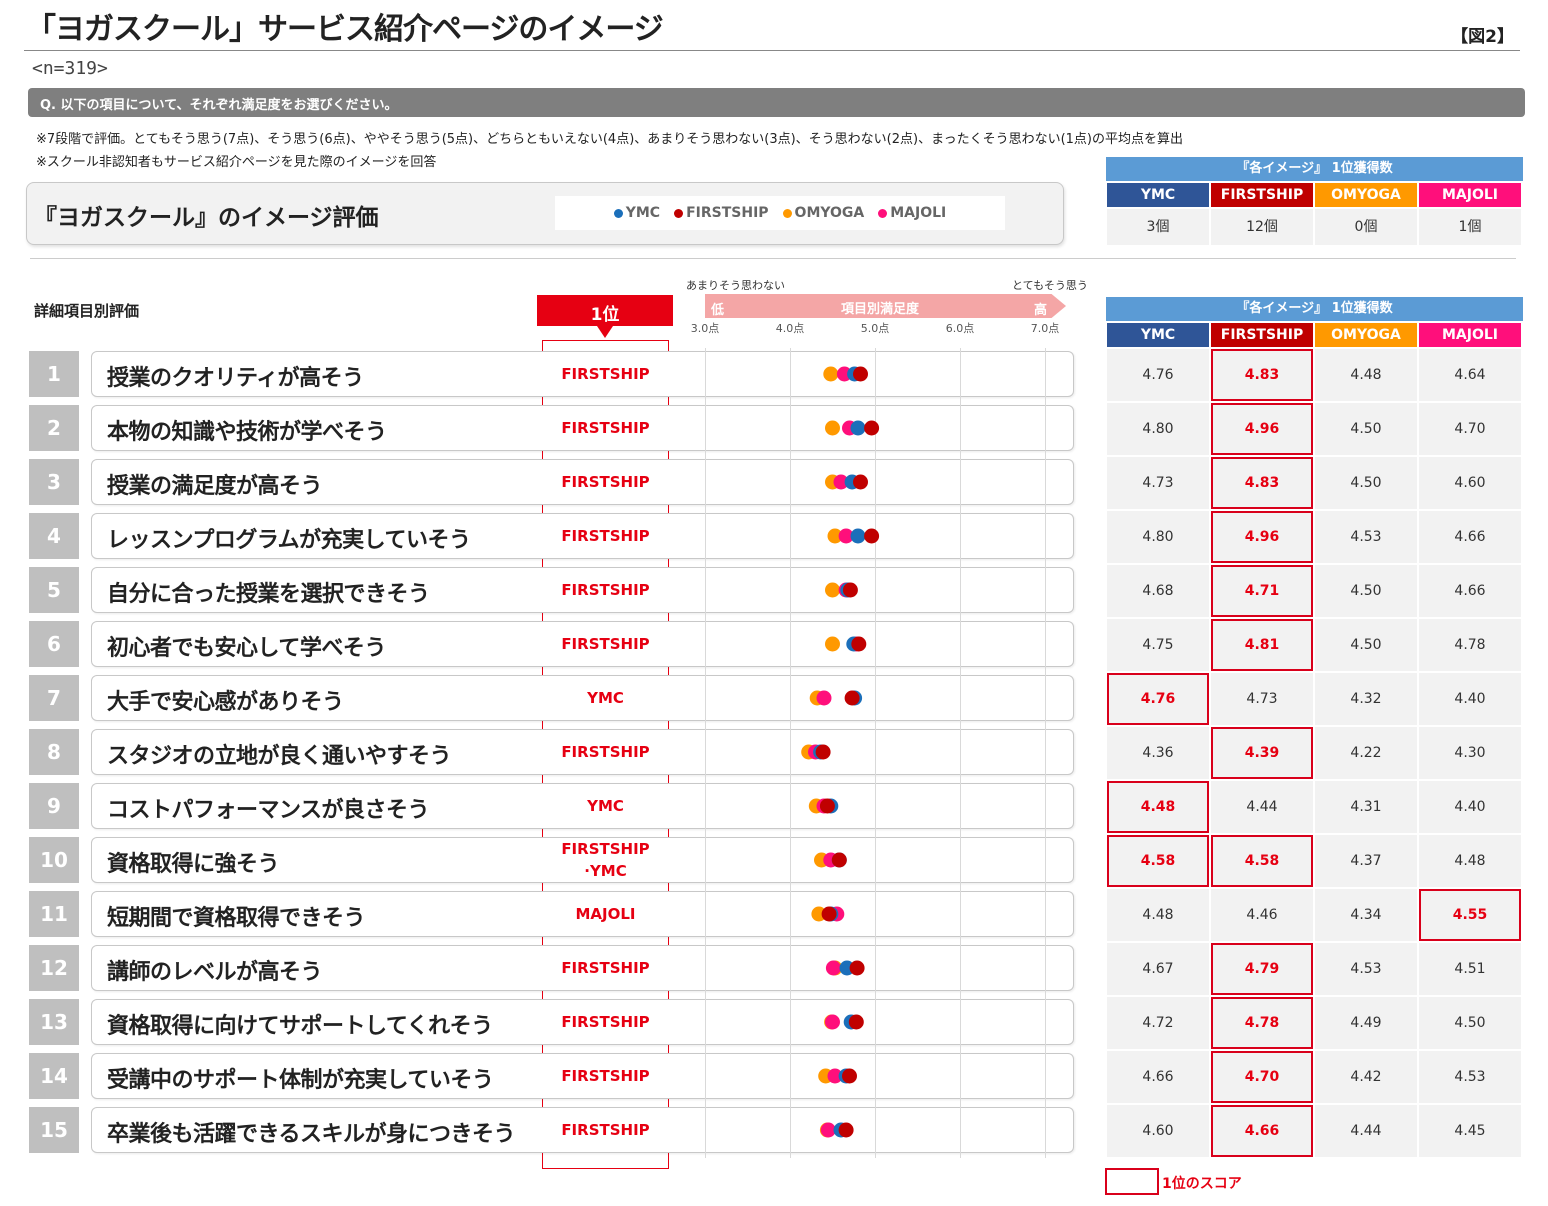 This screenshot has height=1206, width=1548. I want to click on sample-size: <n=319>, so click(70, 68).